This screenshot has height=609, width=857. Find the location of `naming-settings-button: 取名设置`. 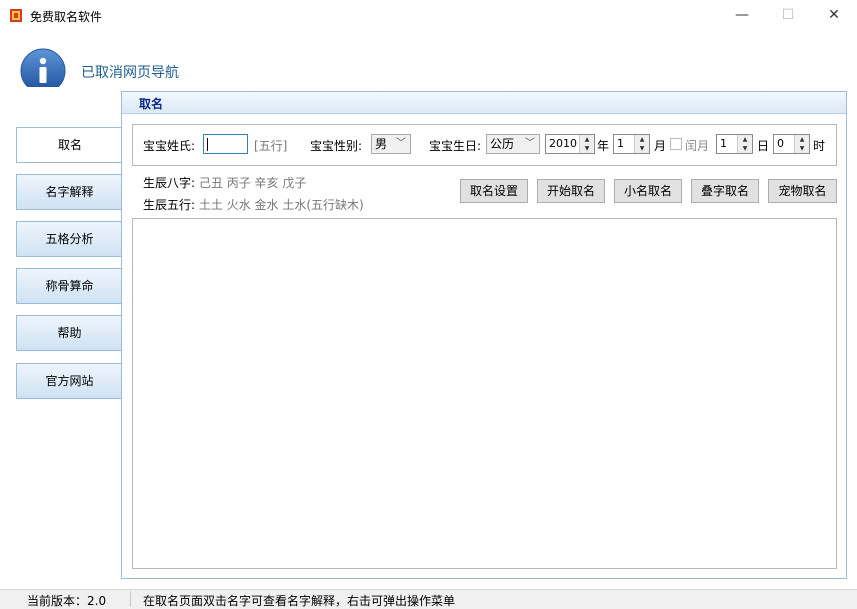

naming-settings-button: 取名设置 is located at coordinates (494, 191).